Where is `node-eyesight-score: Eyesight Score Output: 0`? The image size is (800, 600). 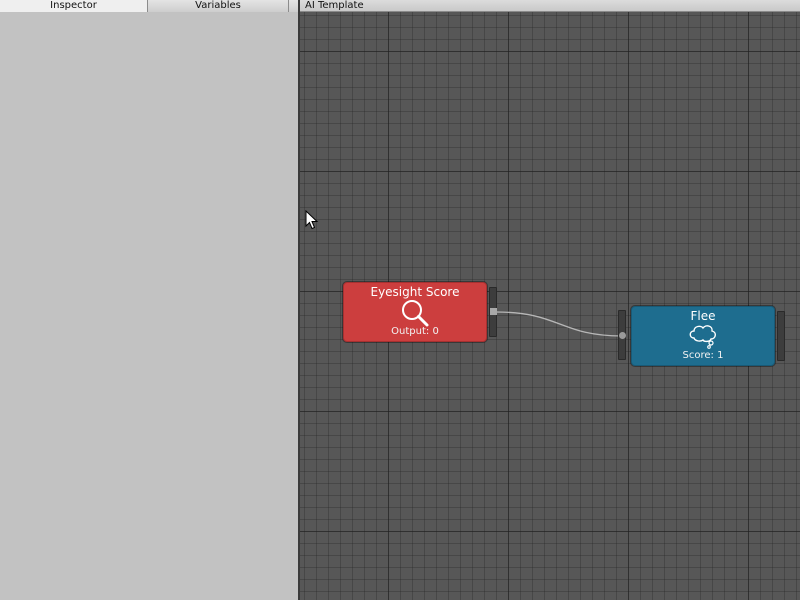 node-eyesight-score: Eyesight Score Output: 0 is located at coordinates (415, 312).